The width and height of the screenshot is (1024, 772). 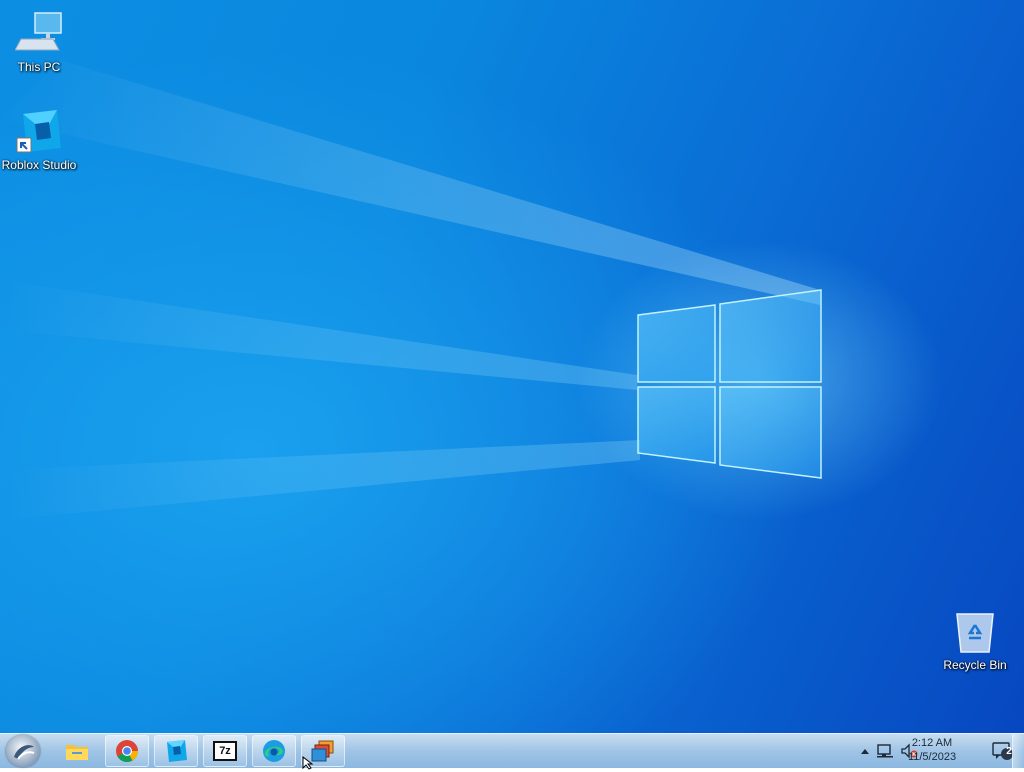 I want to click on taskbar-roblox-studio, so click(x=176, y=751).